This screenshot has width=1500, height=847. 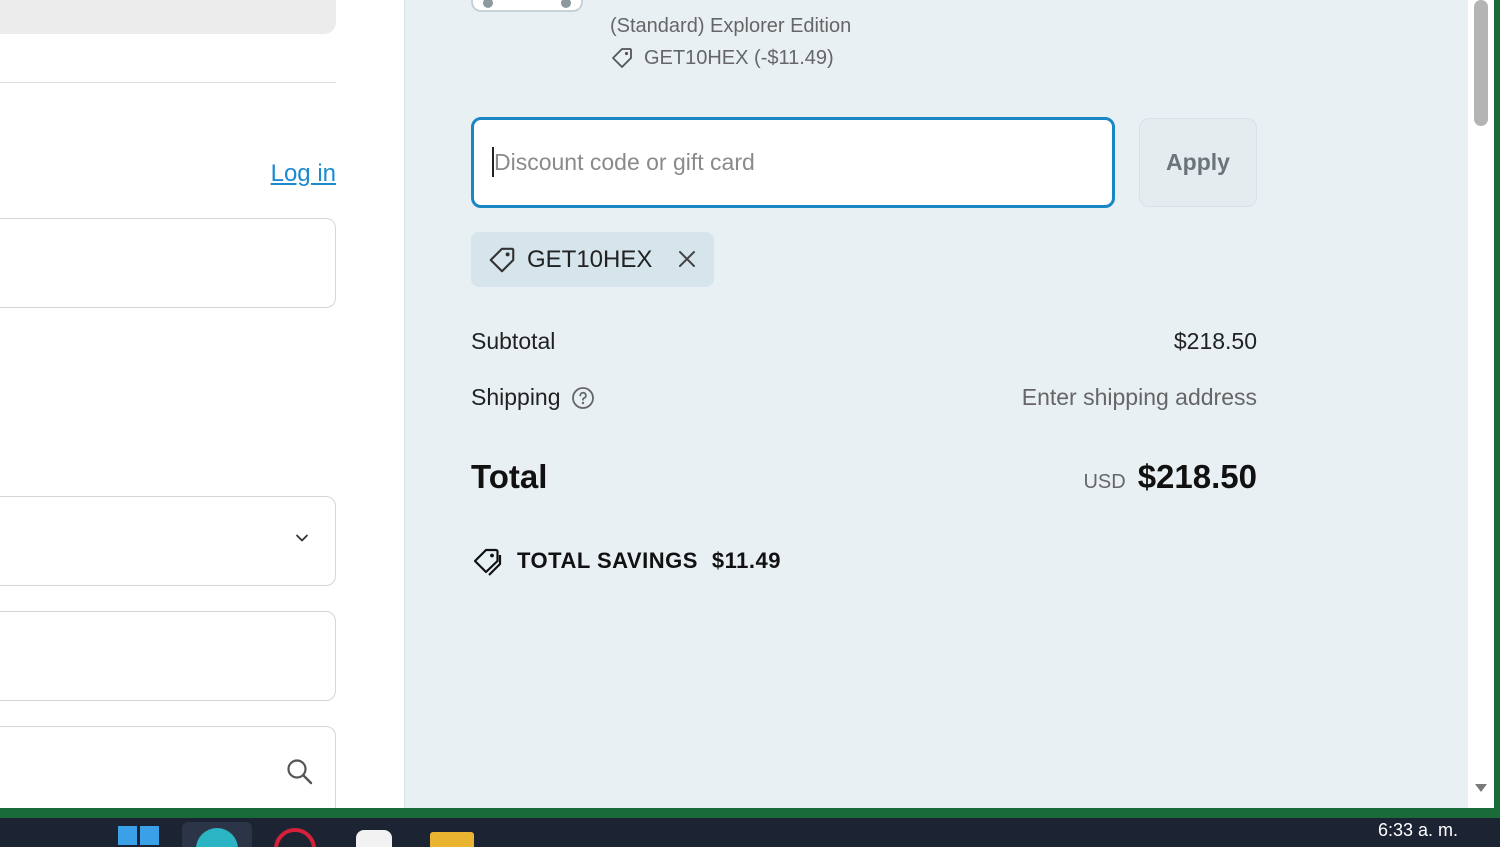 I want to click on shipping-label-group: Shipping, so click(x=533, y=397).